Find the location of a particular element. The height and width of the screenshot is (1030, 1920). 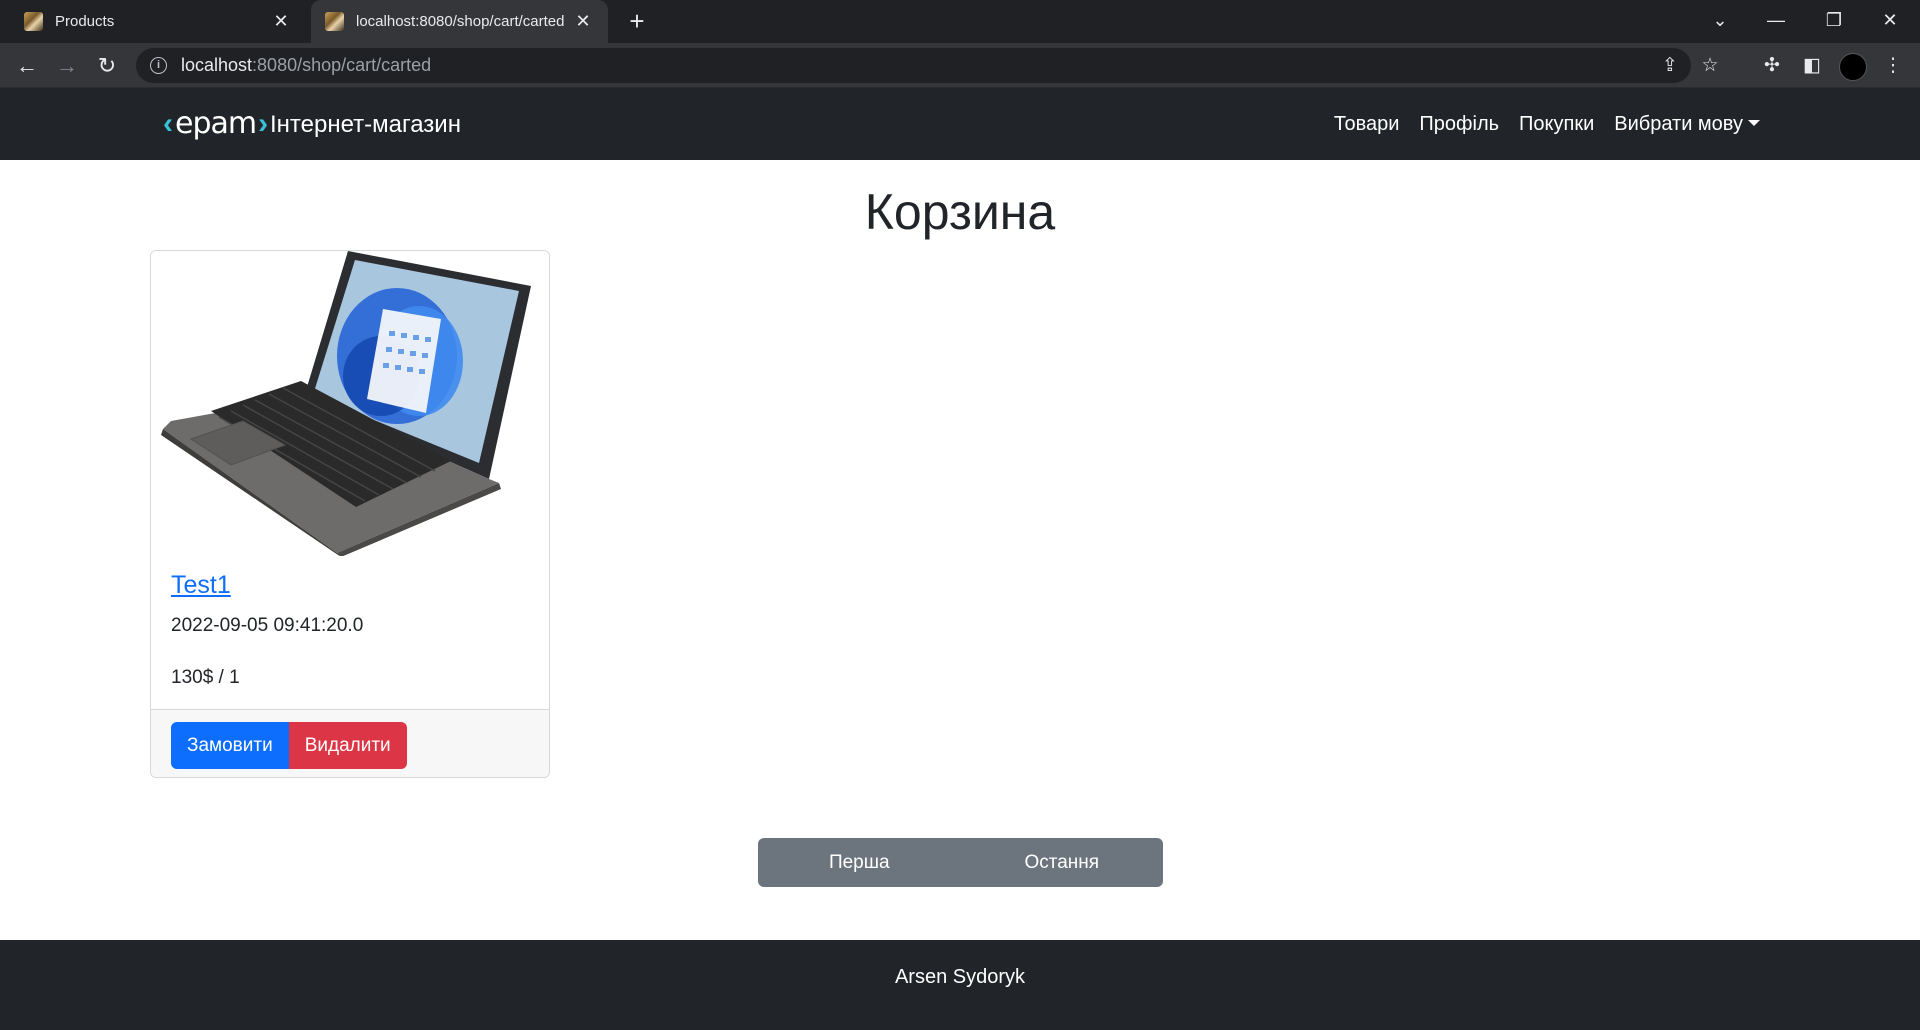

share-icon: ⇪ is located at coordinates (1670, 66).